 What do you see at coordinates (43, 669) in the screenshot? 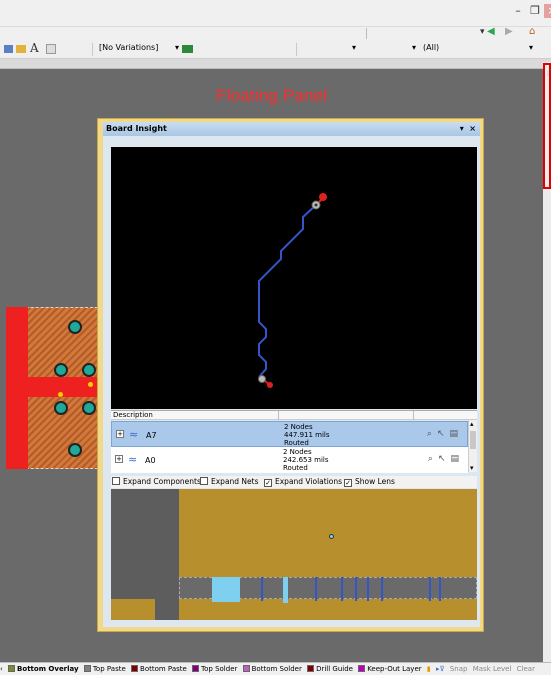
I see `layer-tab-bottom-overlay: Bottom Overlay` at bounding box center [43, 669].